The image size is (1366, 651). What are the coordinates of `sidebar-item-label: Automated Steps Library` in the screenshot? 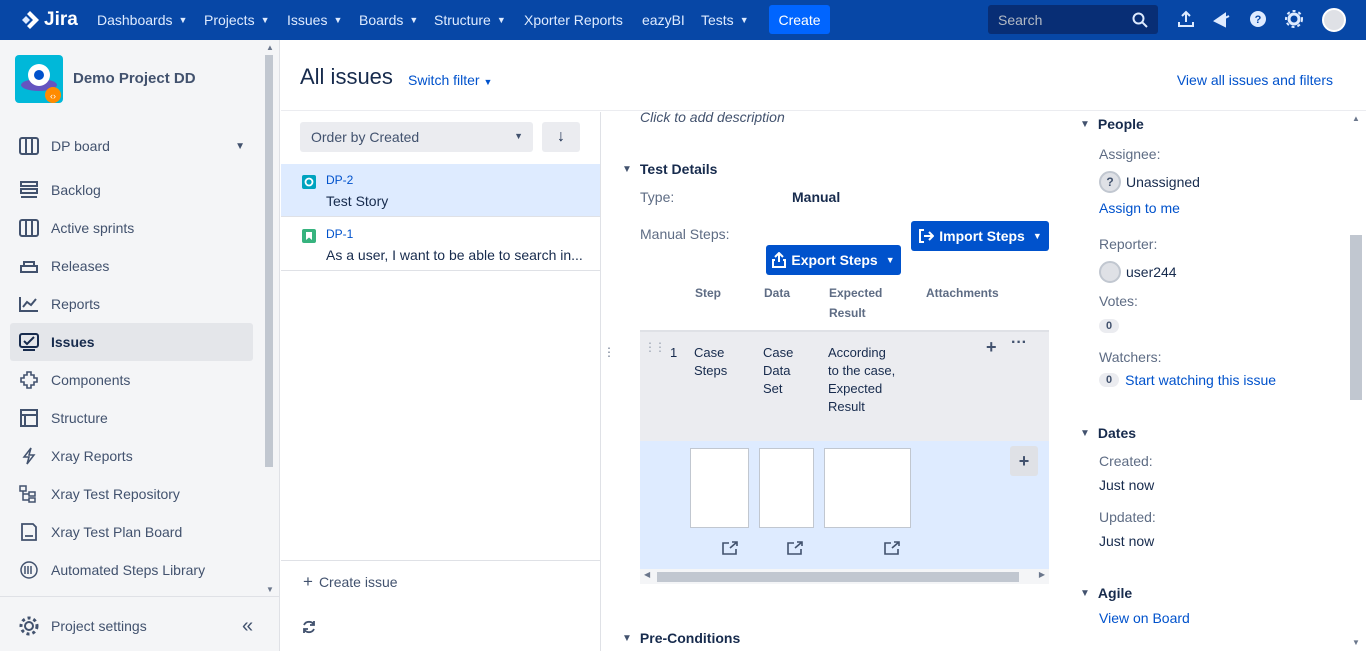 It's located at (128, 570).